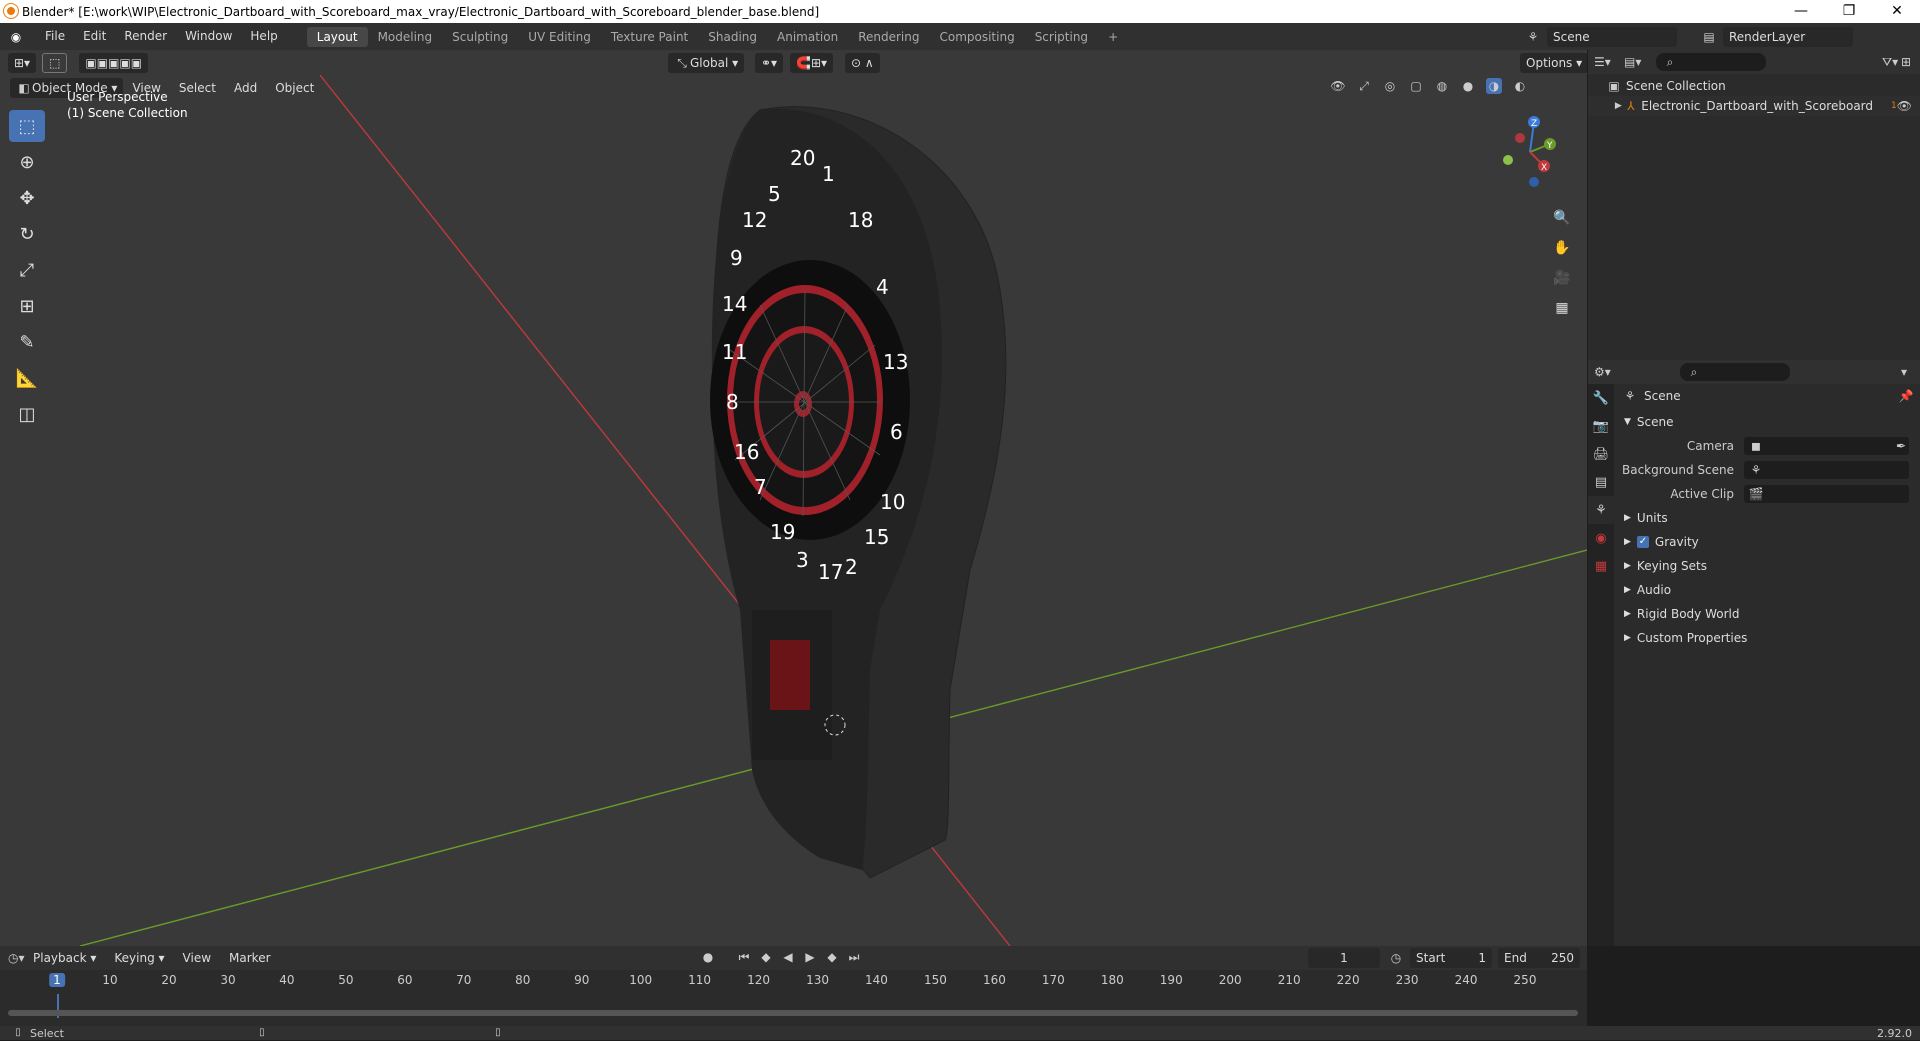 The image size is (1920, 1041). Describe the element at coordinates (976, 37) in the screenshot. I see `tab-compositing: Compositing` at that location.